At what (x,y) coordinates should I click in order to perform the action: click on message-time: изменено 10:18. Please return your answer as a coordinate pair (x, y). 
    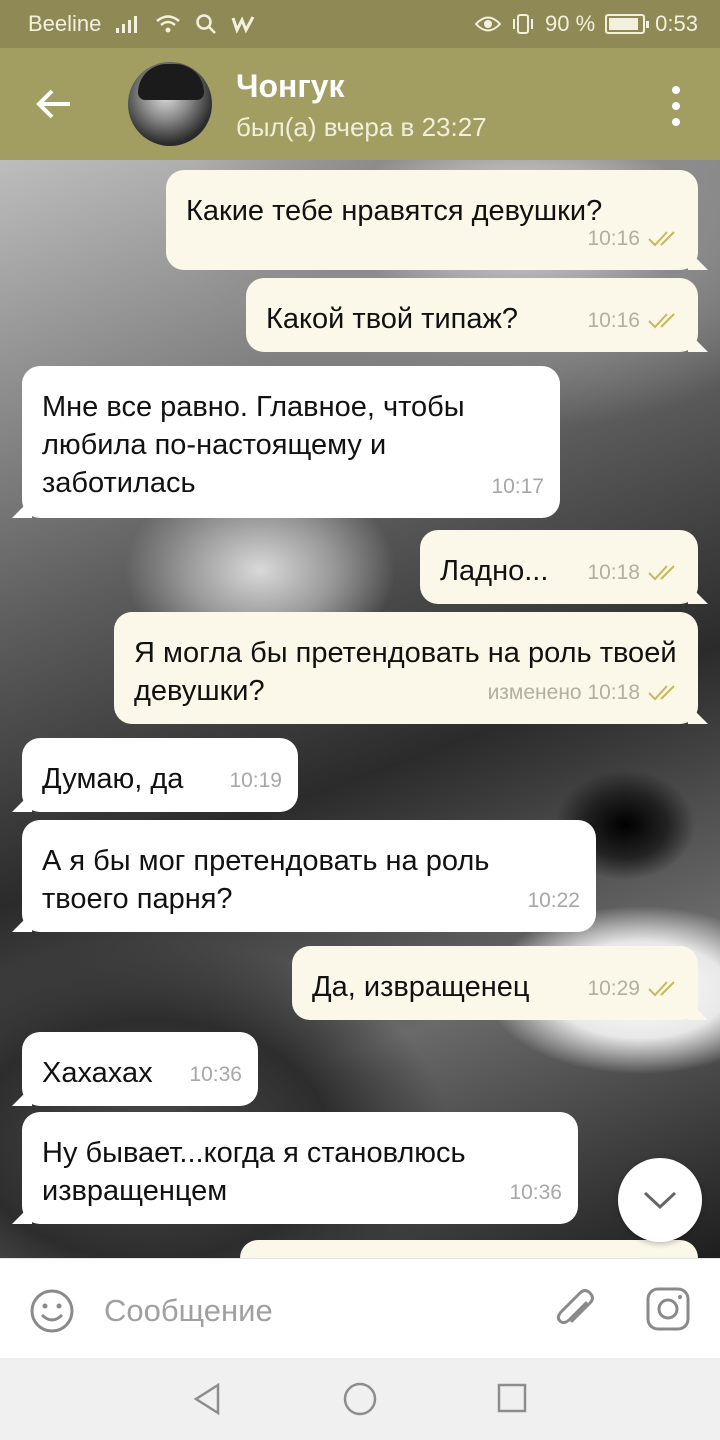
    Looking at the image, I should click on (563, 692).